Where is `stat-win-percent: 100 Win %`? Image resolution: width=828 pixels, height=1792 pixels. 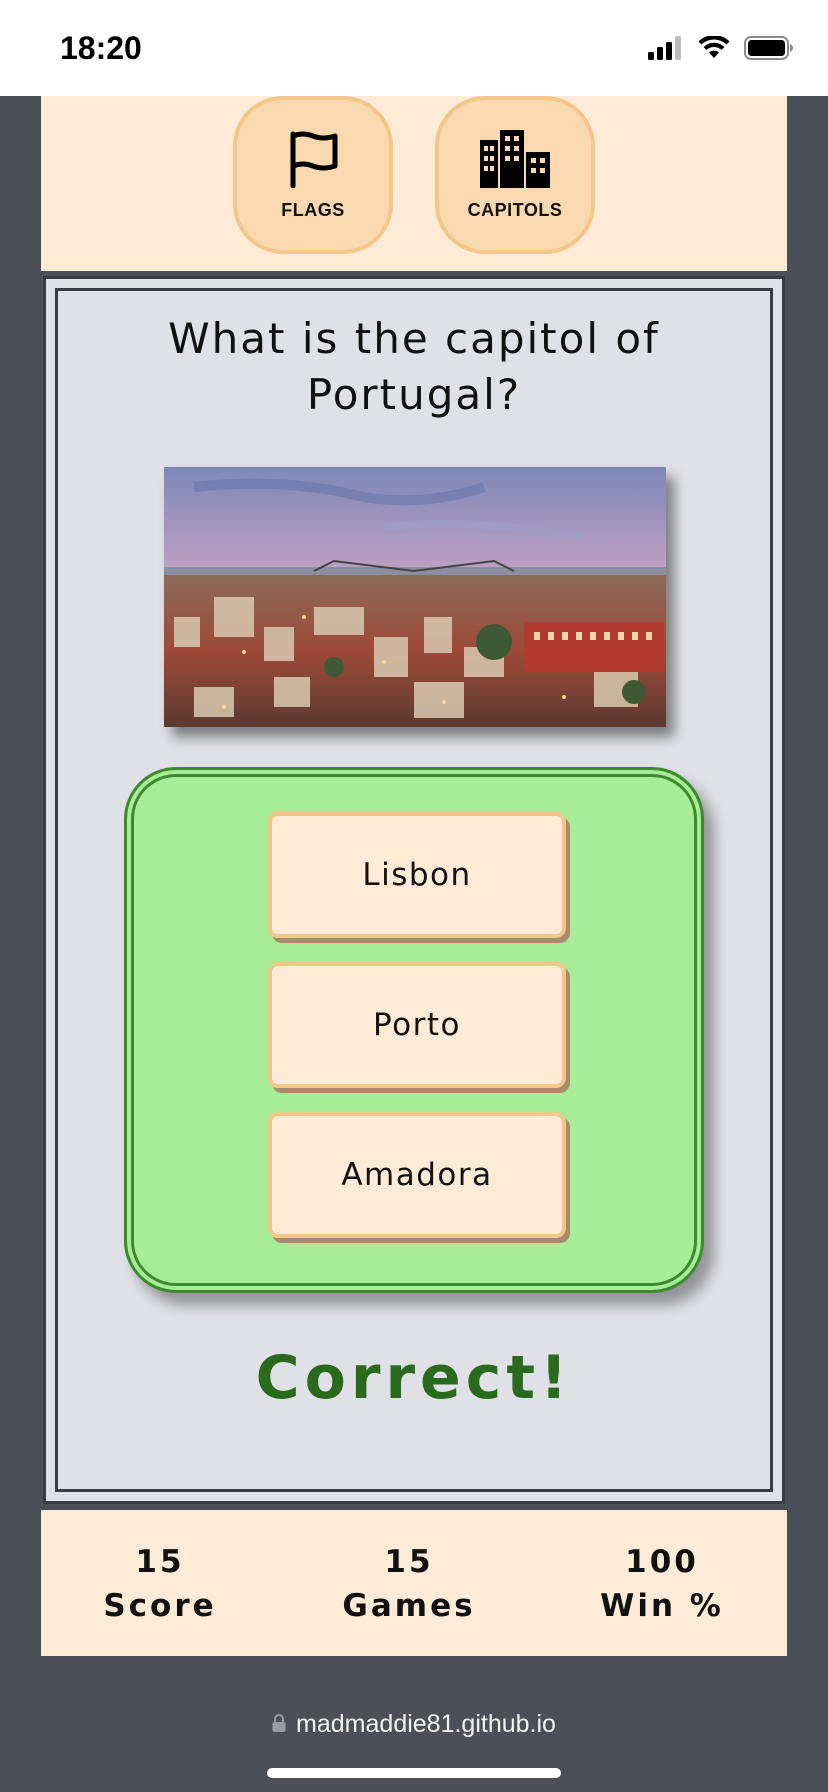
stat-win-percent: 100 Win % is located at coordinates (662, 1584).